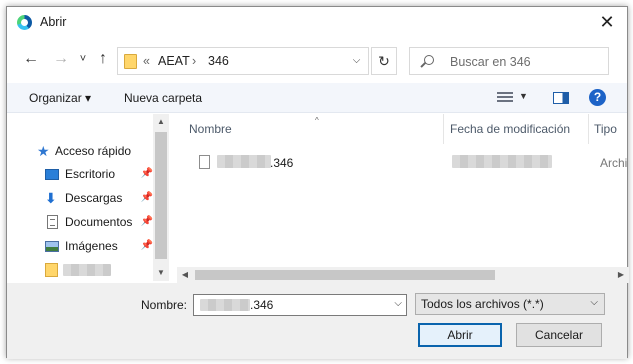  I want to click on file-icon, so click(204, 162).